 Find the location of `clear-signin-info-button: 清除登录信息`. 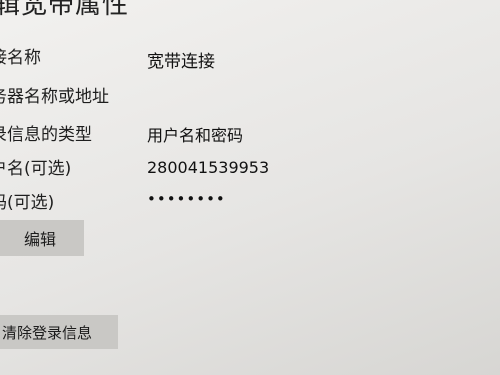

clear-signin-info-button: 清除登录信息 is located at coordinates (59, 332).